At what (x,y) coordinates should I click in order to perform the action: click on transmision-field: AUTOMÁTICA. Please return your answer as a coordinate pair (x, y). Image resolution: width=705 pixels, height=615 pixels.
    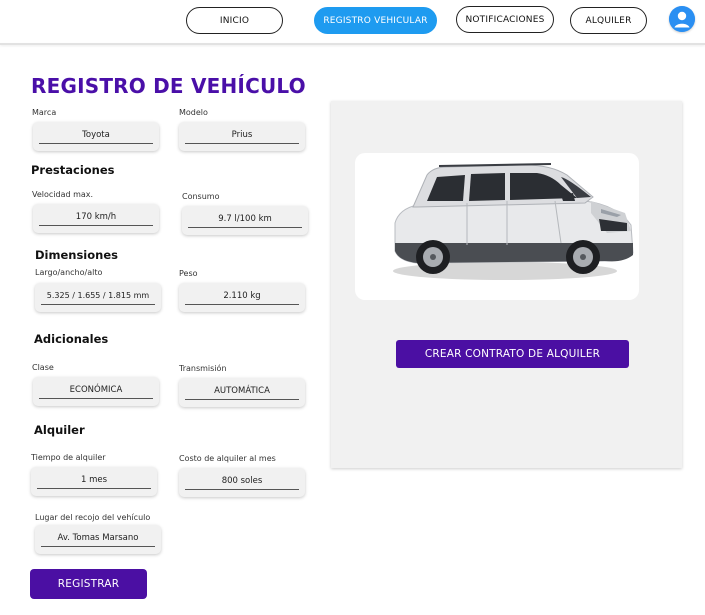
    Looking at the image, I should click on (242, 392).